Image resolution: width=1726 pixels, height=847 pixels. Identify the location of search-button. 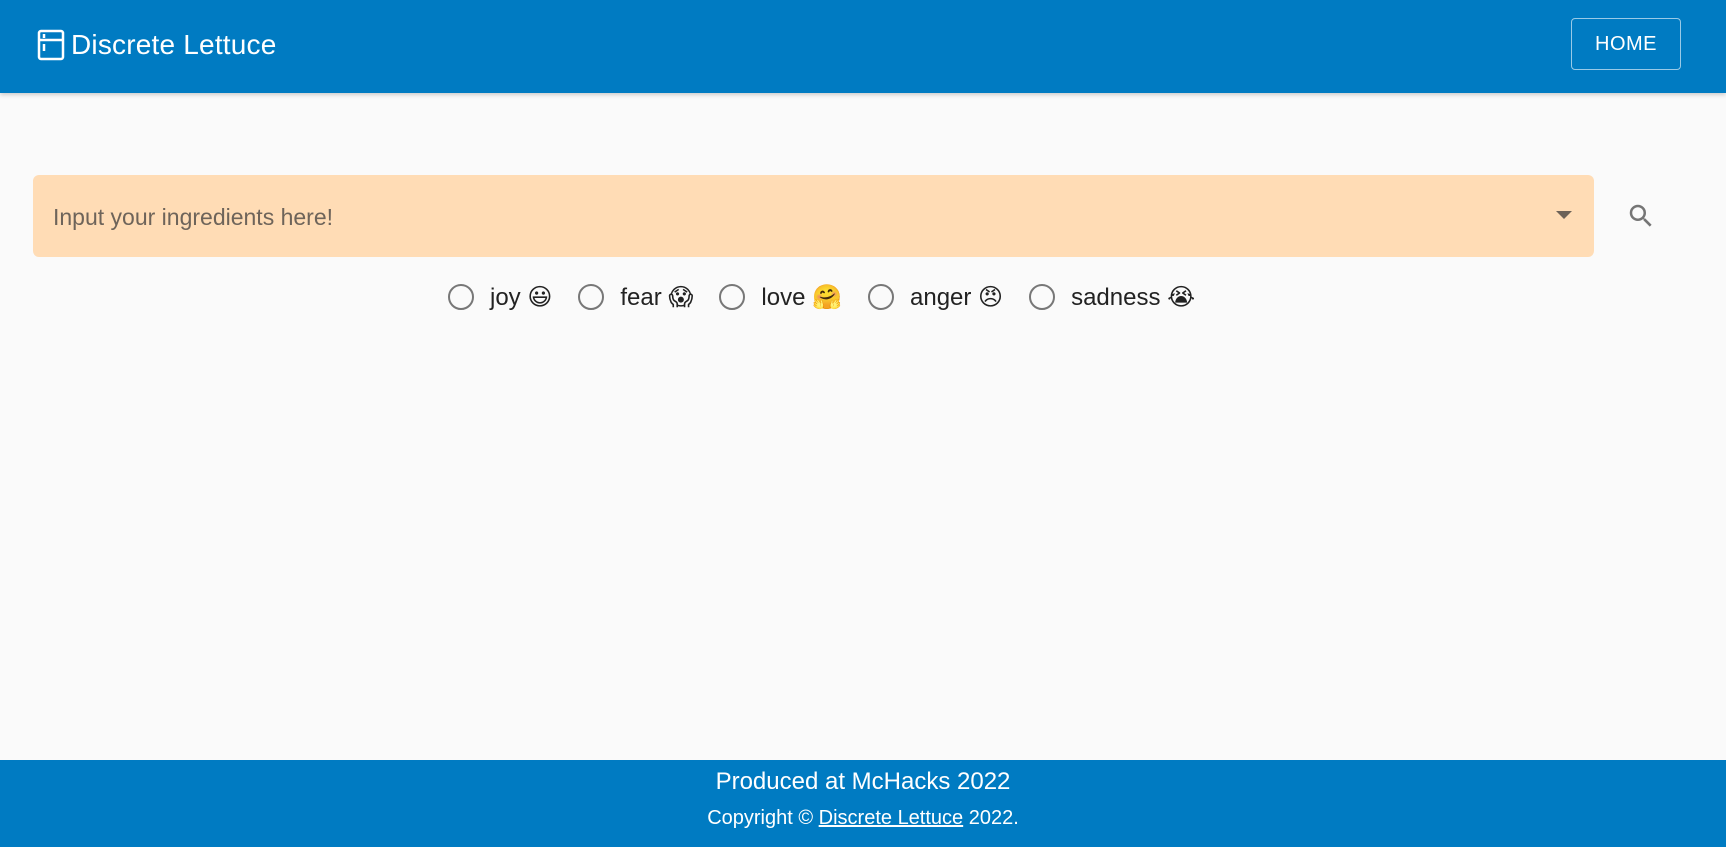
(1641, 216).